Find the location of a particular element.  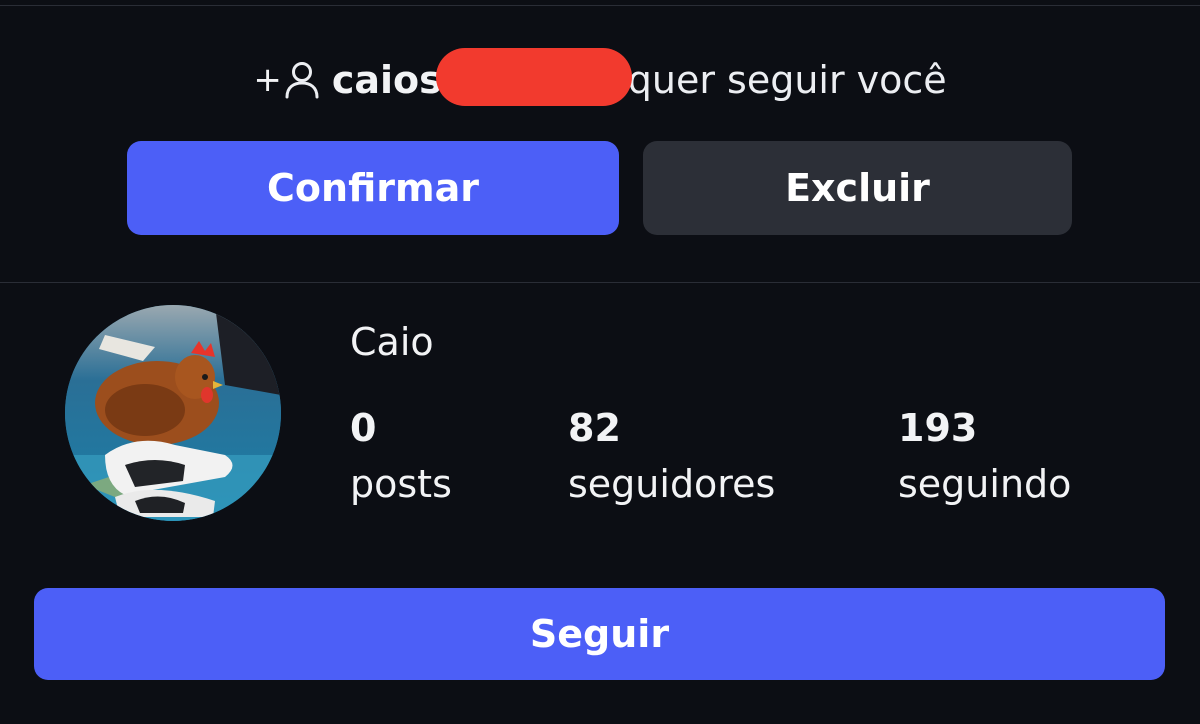

confirm-button: Confirmar is located at coordinates (373, 188).